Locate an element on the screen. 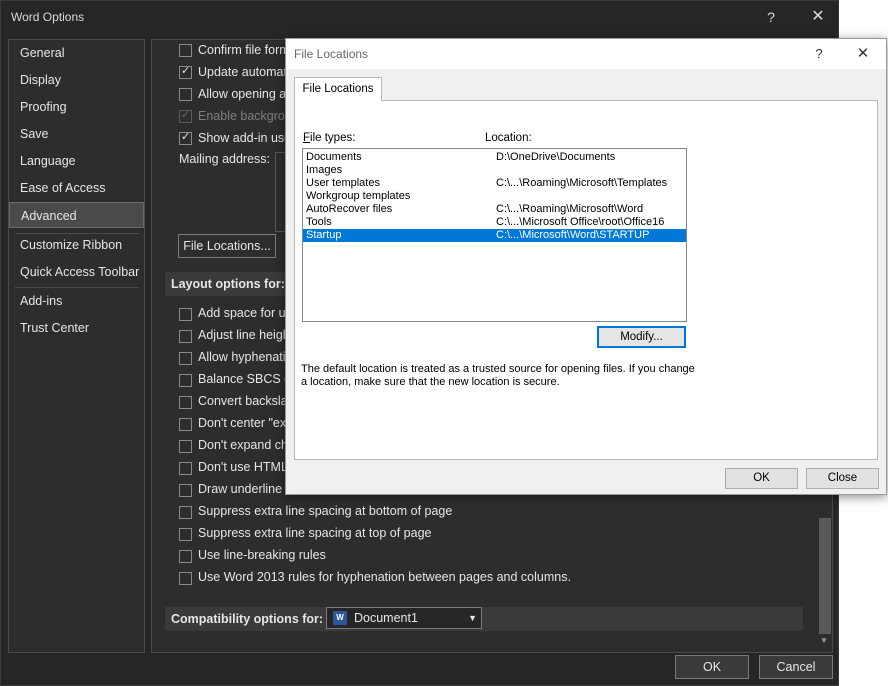  option-label: Enable backgrou is located at coordinates (245, 116).